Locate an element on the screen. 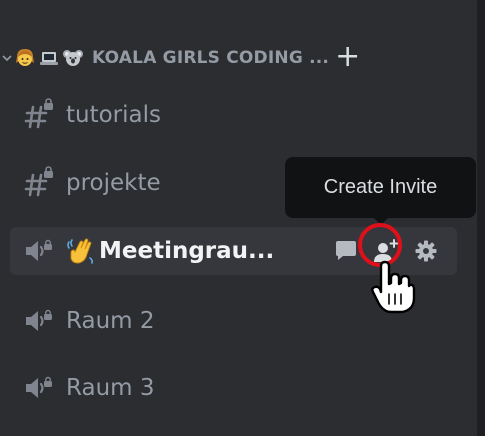 The width and height of the screenshot is (485, 436). sidebar-right-edge is located at coordinates (481, 218).